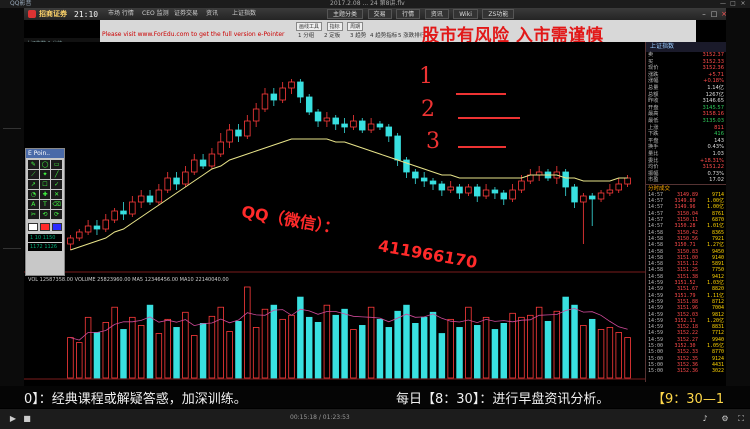 This screenshot has width=750, height=429. Describe the element at coordinates (743, 4) in the screenshot. I see `close-button: ×` at that location.